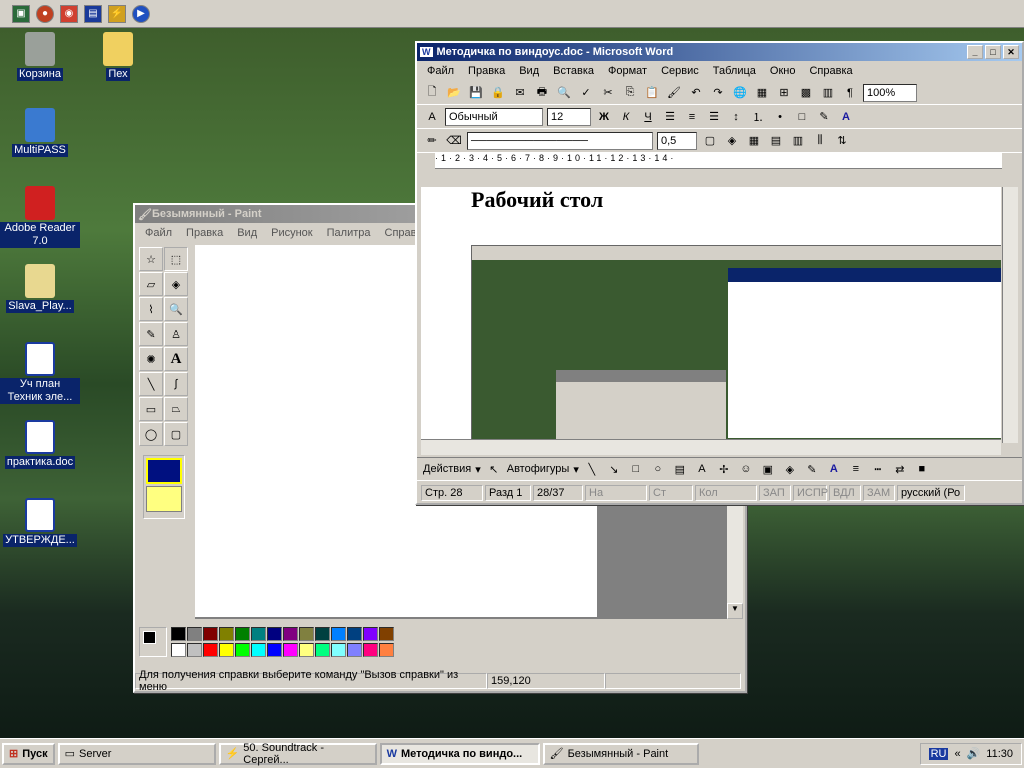 Image resolution: width=1024 pixels, height=768 pixels. What do you see at coordinates (670, 117) in the screenshot?
I see `align-left-icon: ☰` at bounding box center [670, 117].